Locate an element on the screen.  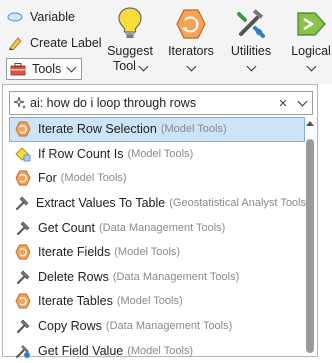
result-tool-name: If Row Count Is is located at coordinates (81, 153).